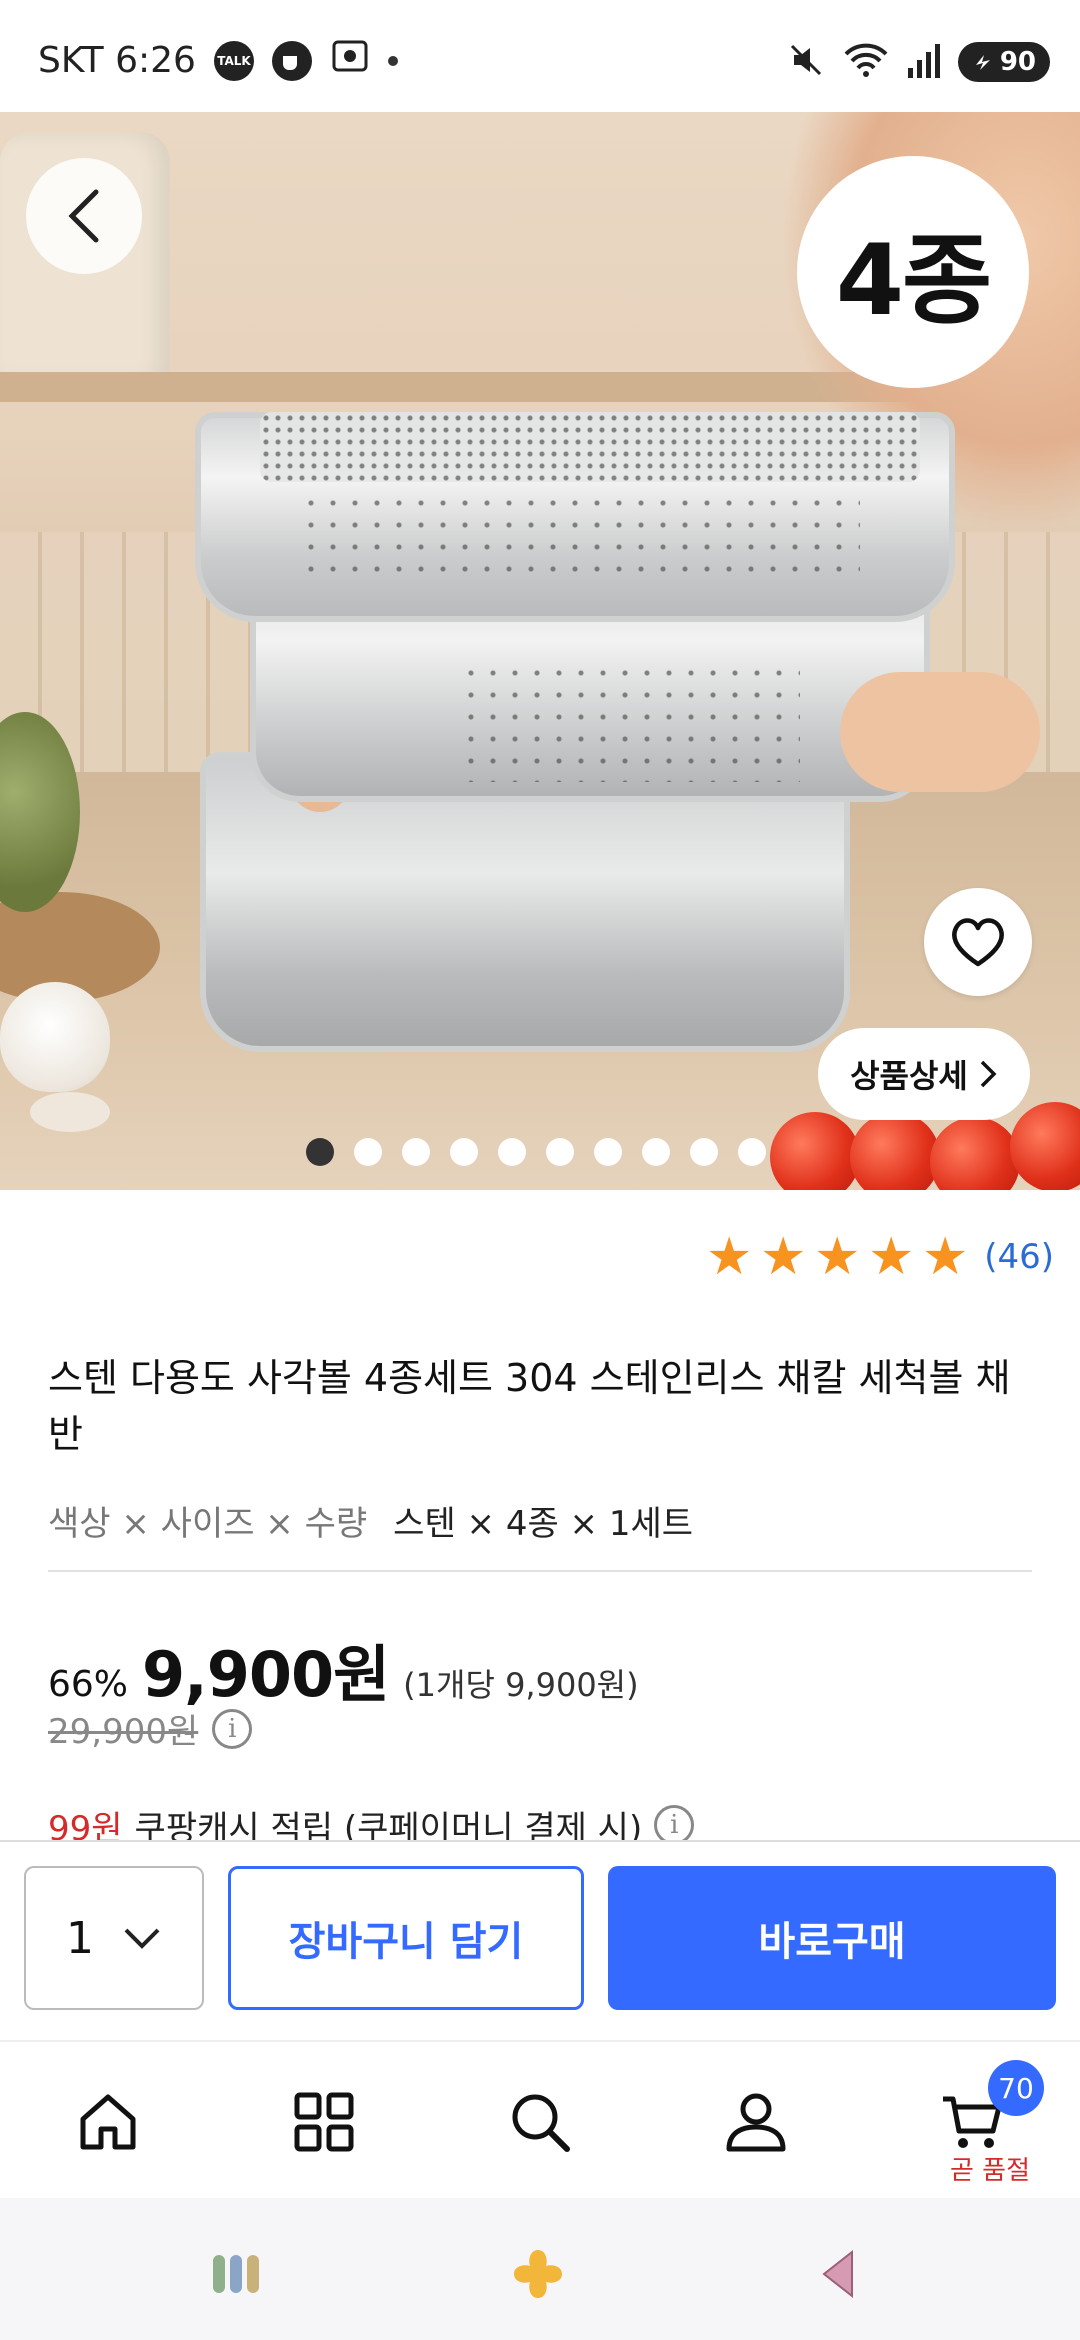 This screenshot has width=1080, height=2340. I want to click on home-button, so click(538, 2274).